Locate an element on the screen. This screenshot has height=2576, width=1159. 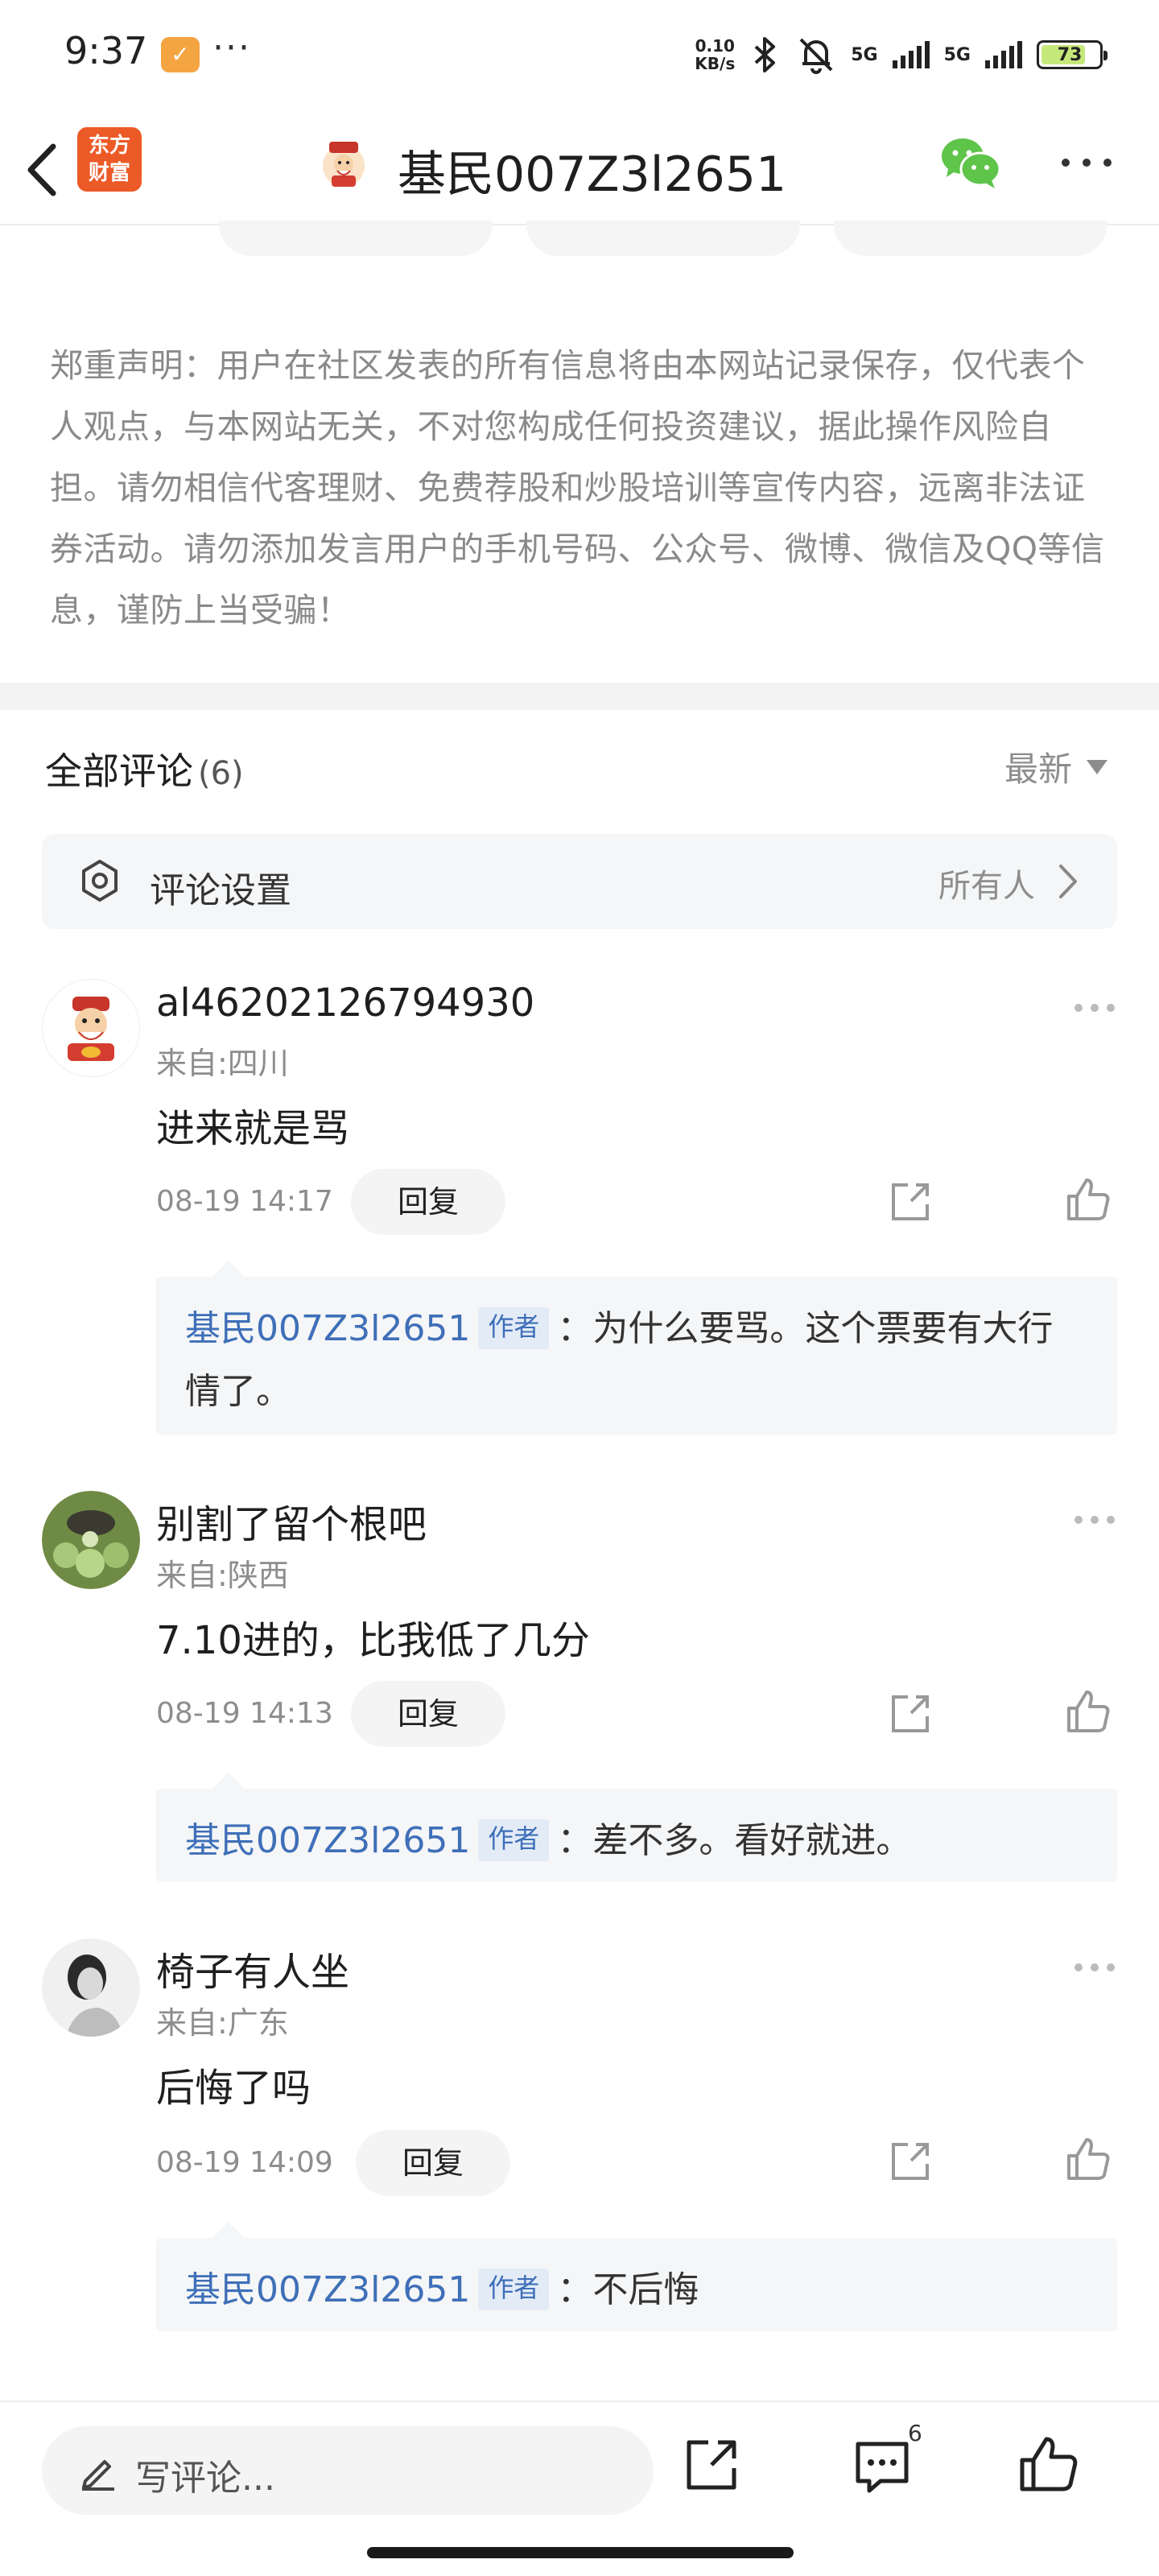
reply-text: ：差不多。看好就进。 is located at coordinates (734, 1840).